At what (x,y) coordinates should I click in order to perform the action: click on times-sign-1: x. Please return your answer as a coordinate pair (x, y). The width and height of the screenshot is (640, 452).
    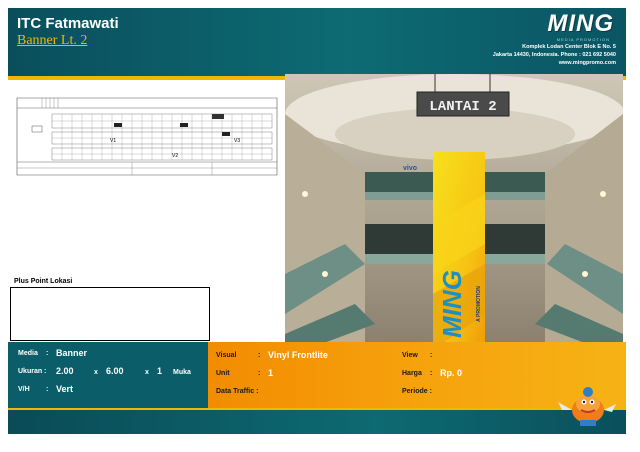
    Looking at the image, I should click on (96, 372).